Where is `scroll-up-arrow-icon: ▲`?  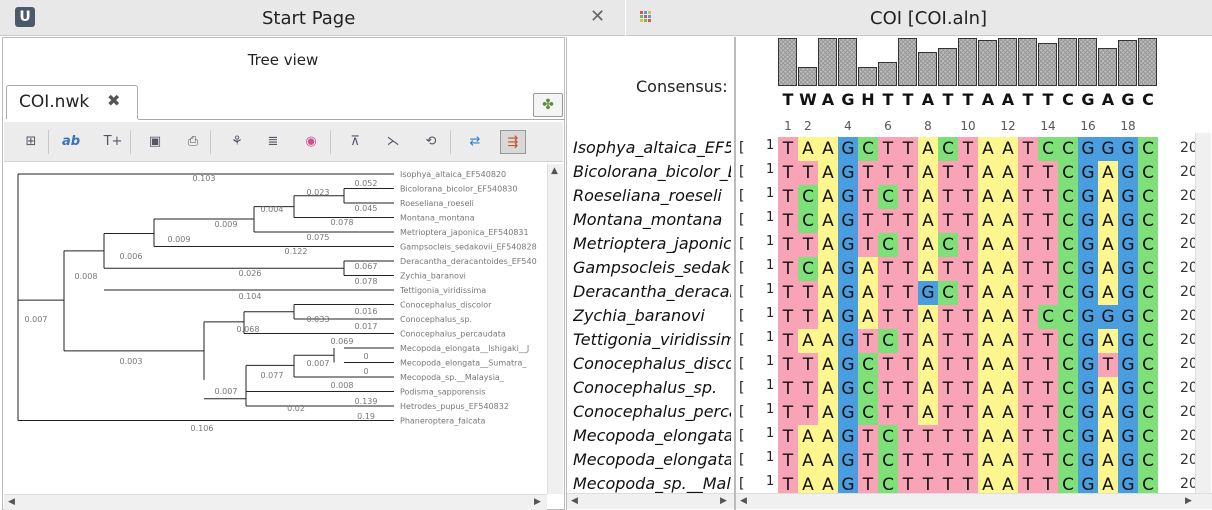
scroll-up-arrow-icon: ▲ is located at coordinates (554, 171).